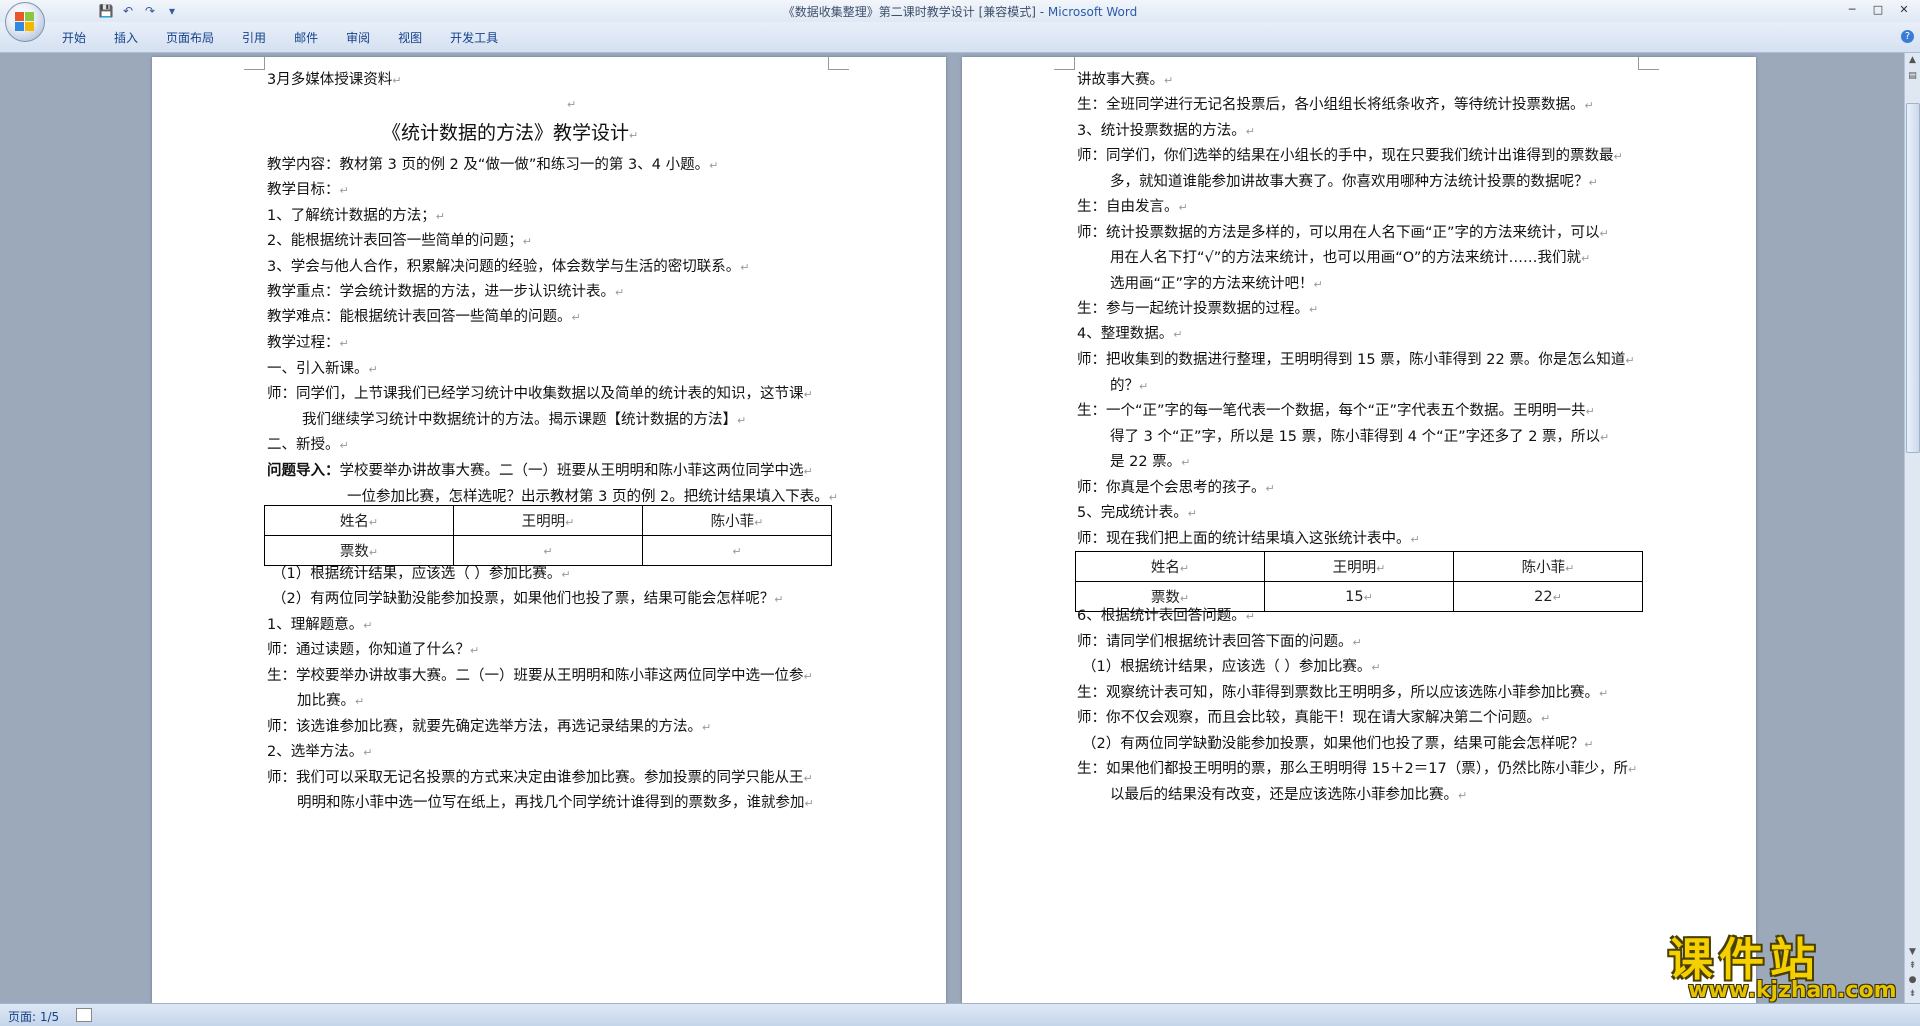 Image resolution: width=1920 pixels, height=1026 pixels. I want to click on vertical-scrollbar: ▲ ▤ ▼ ⇞ ● ⇟, so click(1912, 528).